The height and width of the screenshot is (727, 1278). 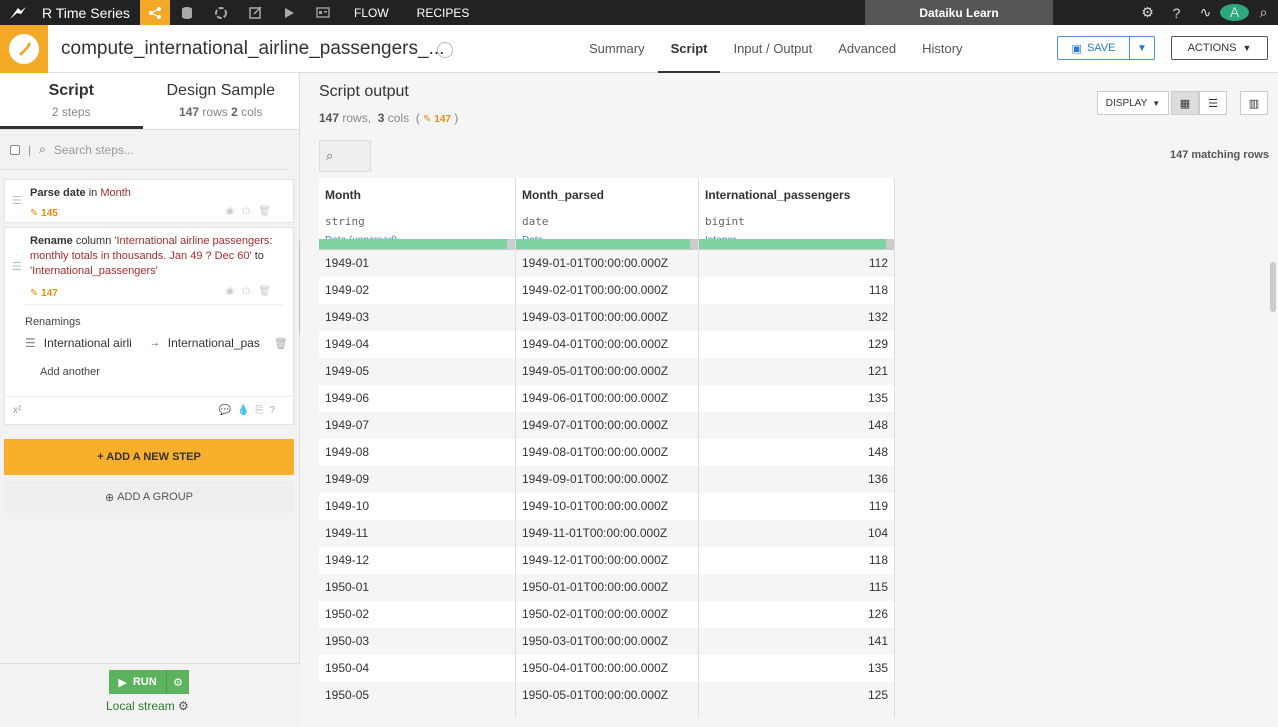 What do you see at coordinates (149, 497) in the screenshot?
I see `add-group-button: ⊕ ADD A GROUP` at bounding box center [149, 497].